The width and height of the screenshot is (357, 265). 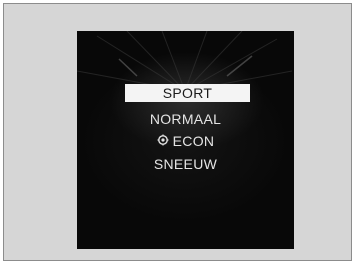 I want to click on menu-item-label: SNEEUW, so click(x=185, y=164).